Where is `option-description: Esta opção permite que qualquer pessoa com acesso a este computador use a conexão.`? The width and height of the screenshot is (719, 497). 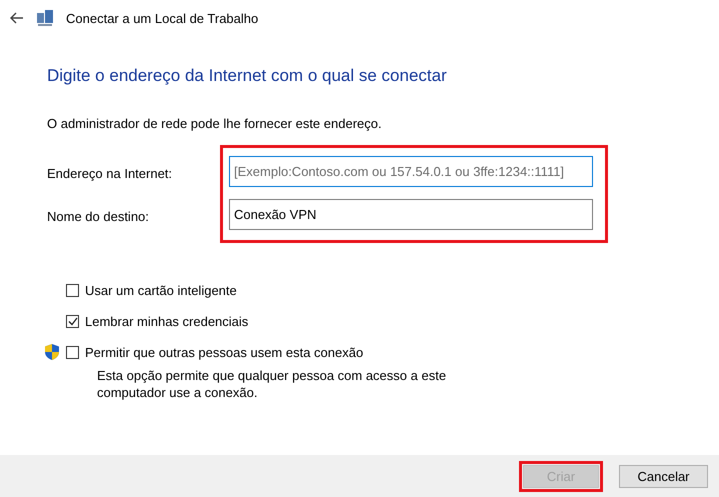
option-description: Esta opção permite que qualquer pessoa com acesso a este computador use a conexão. is located at coordinates (272, 384).